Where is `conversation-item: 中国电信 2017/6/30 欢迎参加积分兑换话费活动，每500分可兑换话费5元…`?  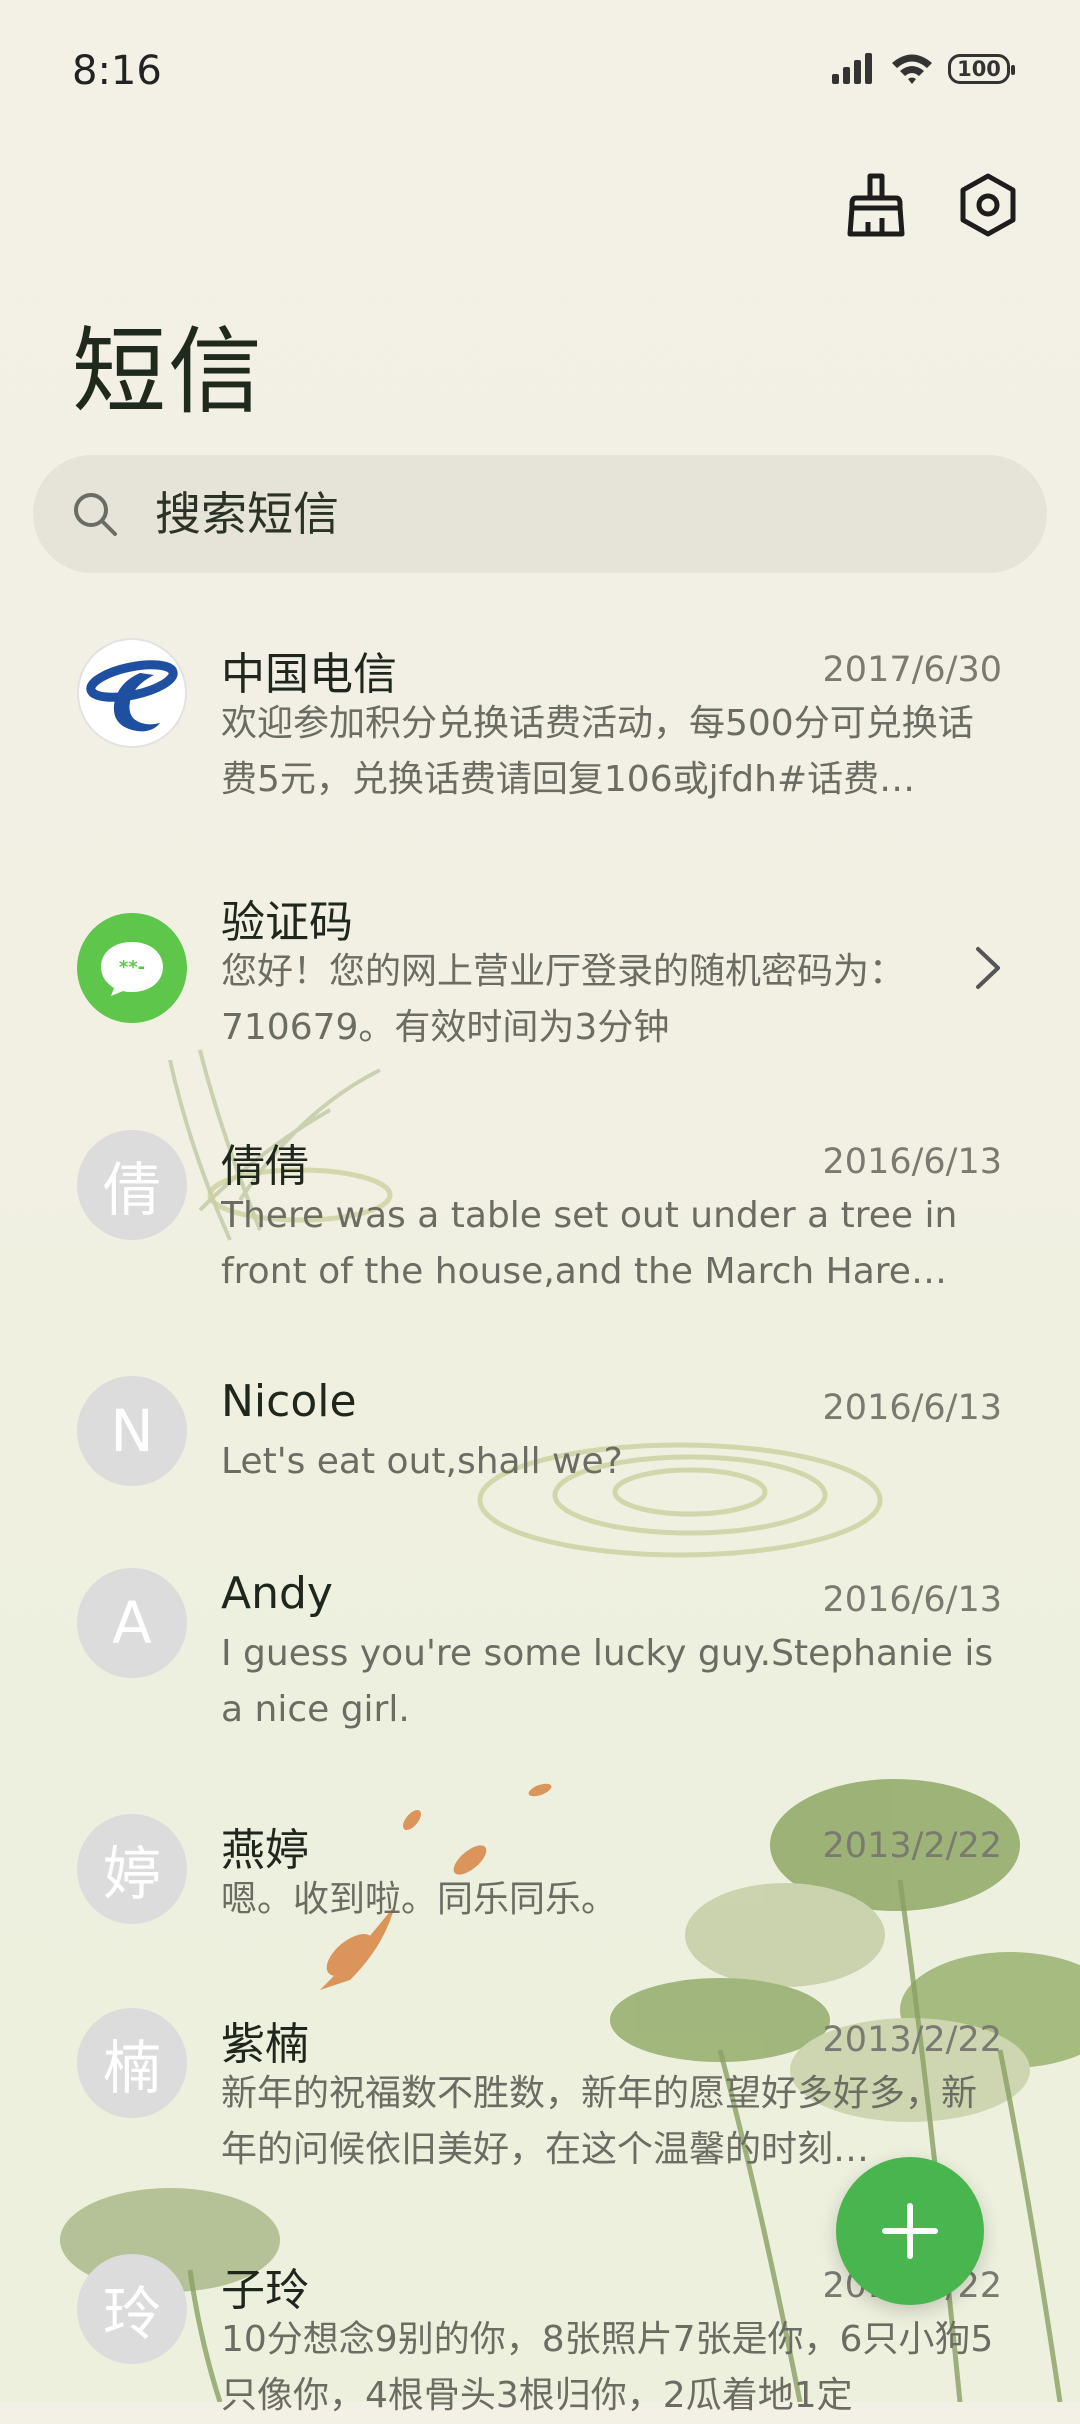
conversation-item: 中国电信 2017/6/30 欢迎参加积分兑换话费活动，每500分可兑换话费5元… is located at coordinates (540, 720).